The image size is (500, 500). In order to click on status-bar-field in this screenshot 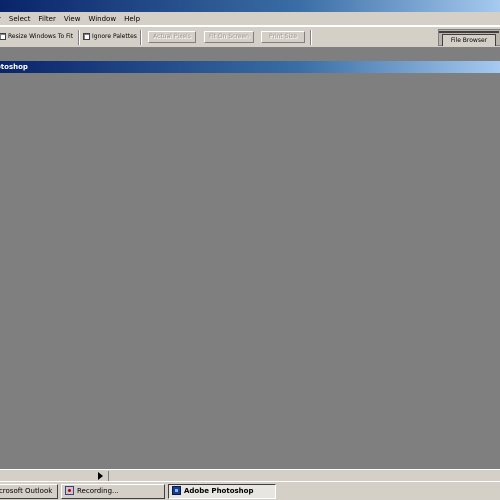, I will do `click(304, 476)`.